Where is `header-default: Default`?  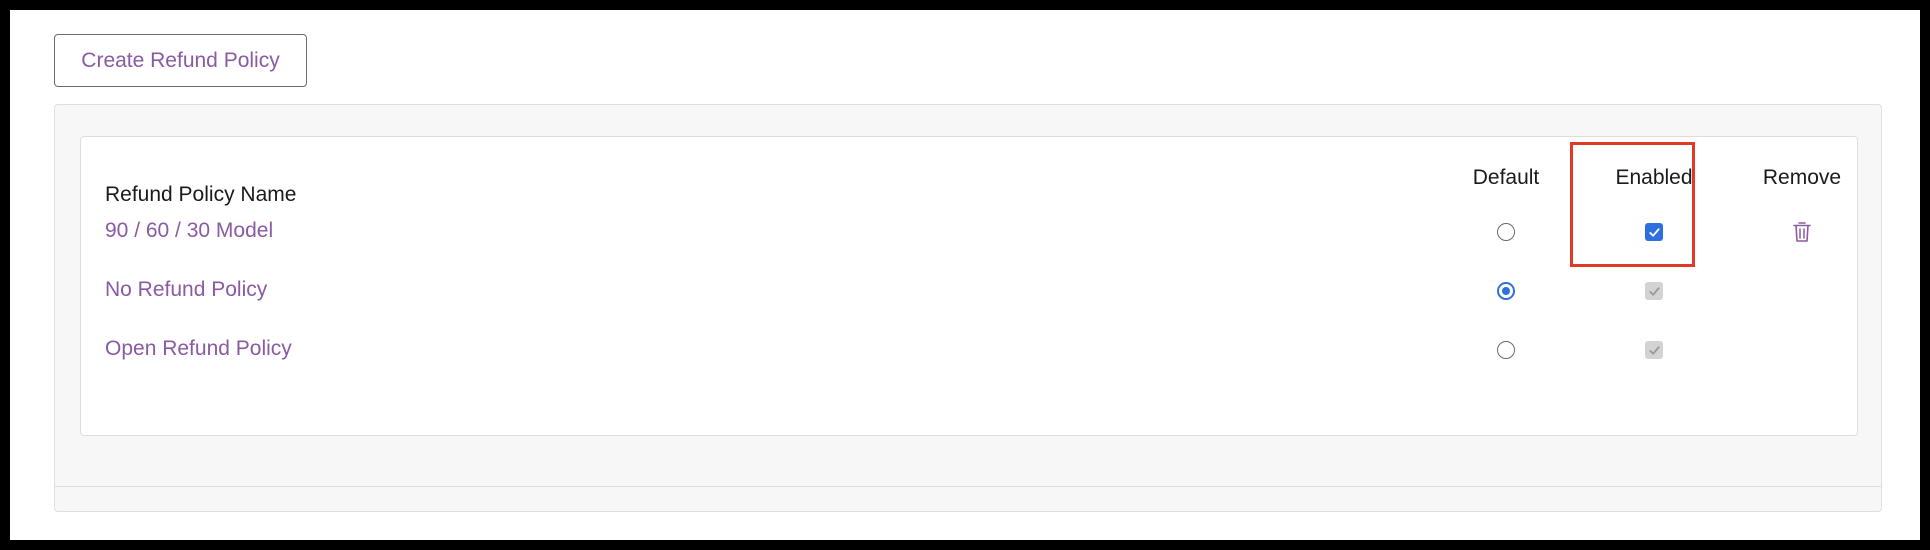
header-default: Default is located at coordinates (1506, 177).